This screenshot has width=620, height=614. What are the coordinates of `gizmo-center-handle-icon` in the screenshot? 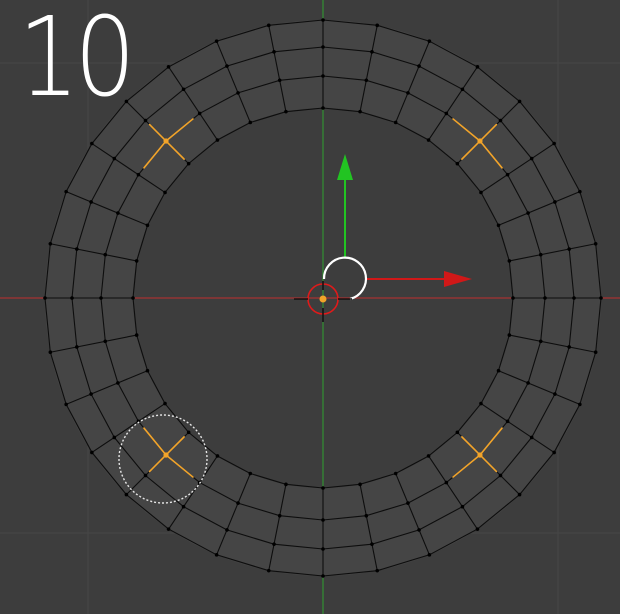 It's located at (345, 278).